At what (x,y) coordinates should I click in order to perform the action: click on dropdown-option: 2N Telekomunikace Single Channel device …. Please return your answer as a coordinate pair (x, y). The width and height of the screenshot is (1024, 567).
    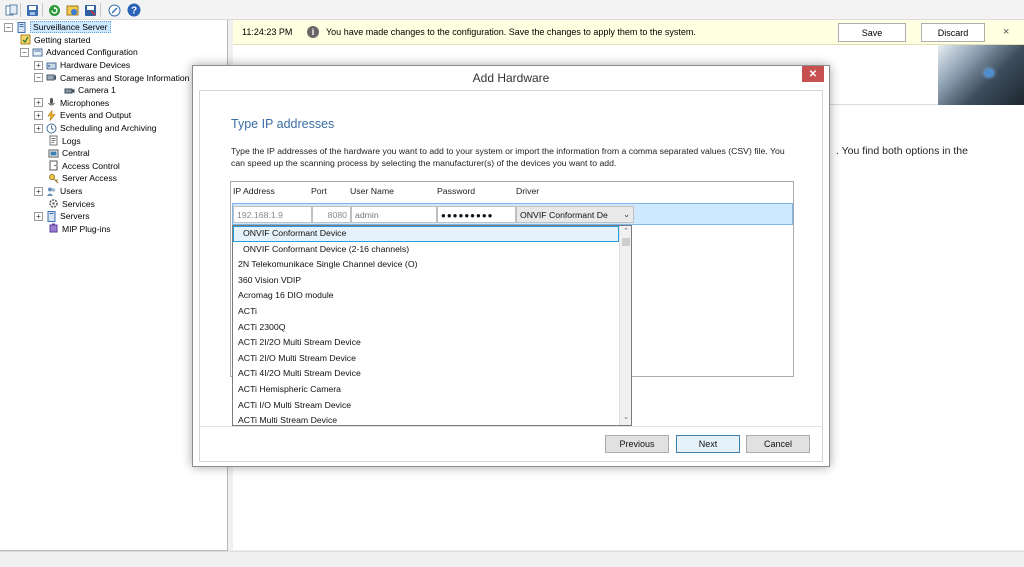
    Looking at the image, I should click on (426, 265).